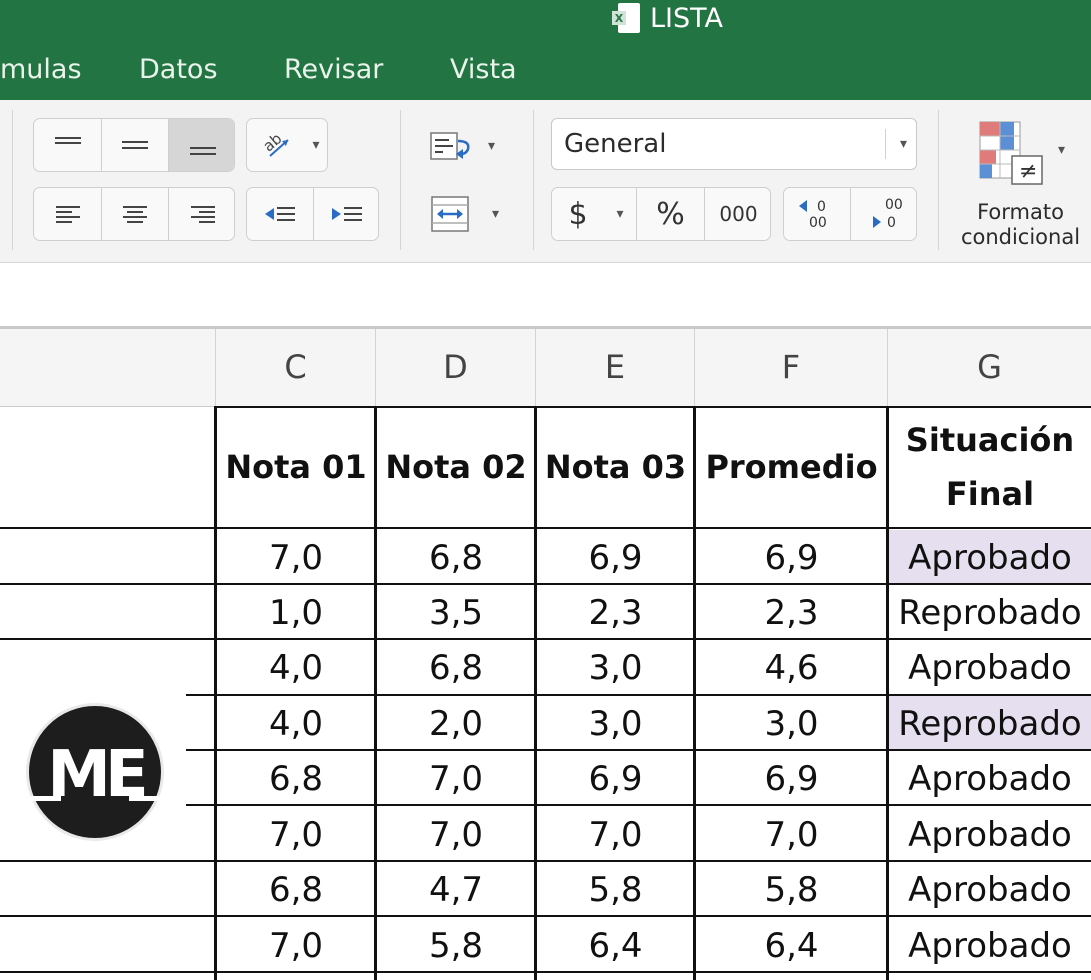 This screenshot has height=980, width=1091. I want to click on header-situacion-final: Situación Final, so click(990, 467).